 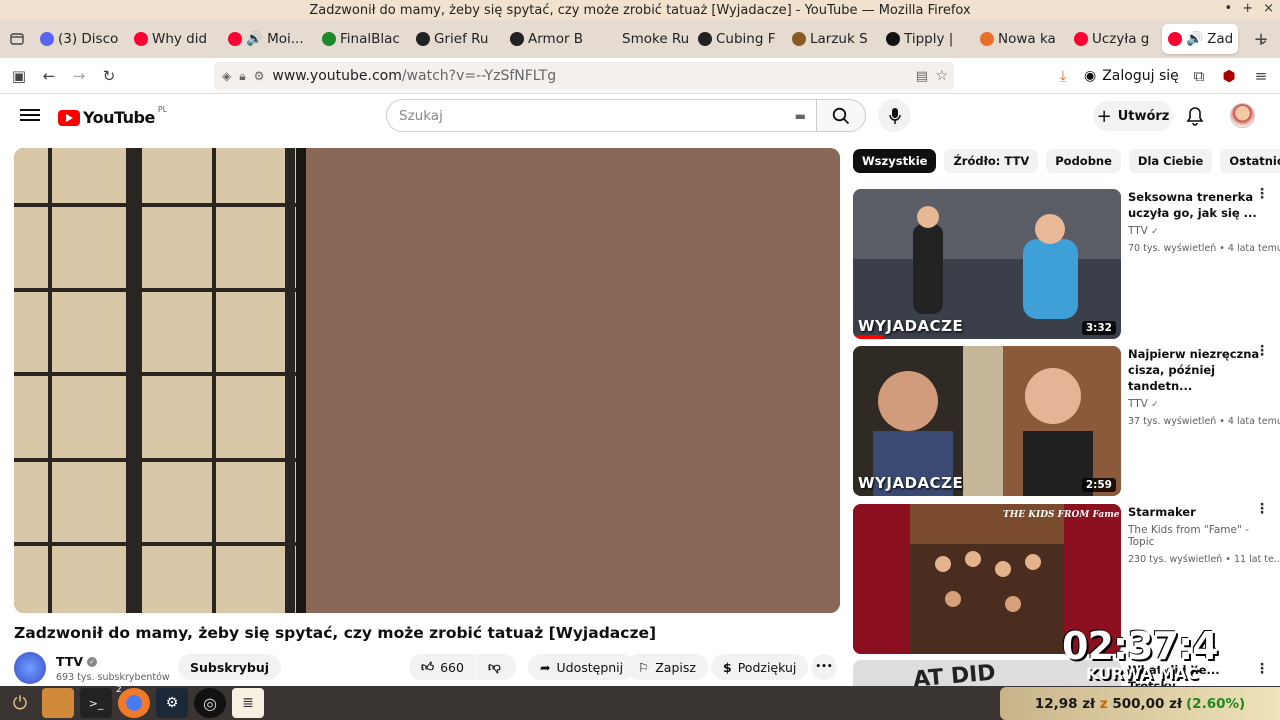 I want to click on forward-icon: →, so click(x=79, y=76).